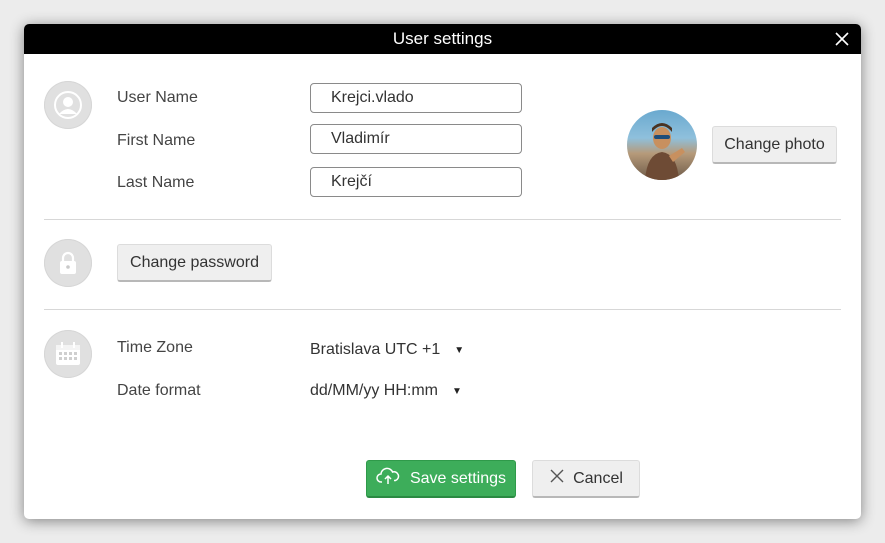  What do you see at coordinates (388, 478) in the screenshot?
I see `cloud-upload-icon` at bounding box center [388, 478].